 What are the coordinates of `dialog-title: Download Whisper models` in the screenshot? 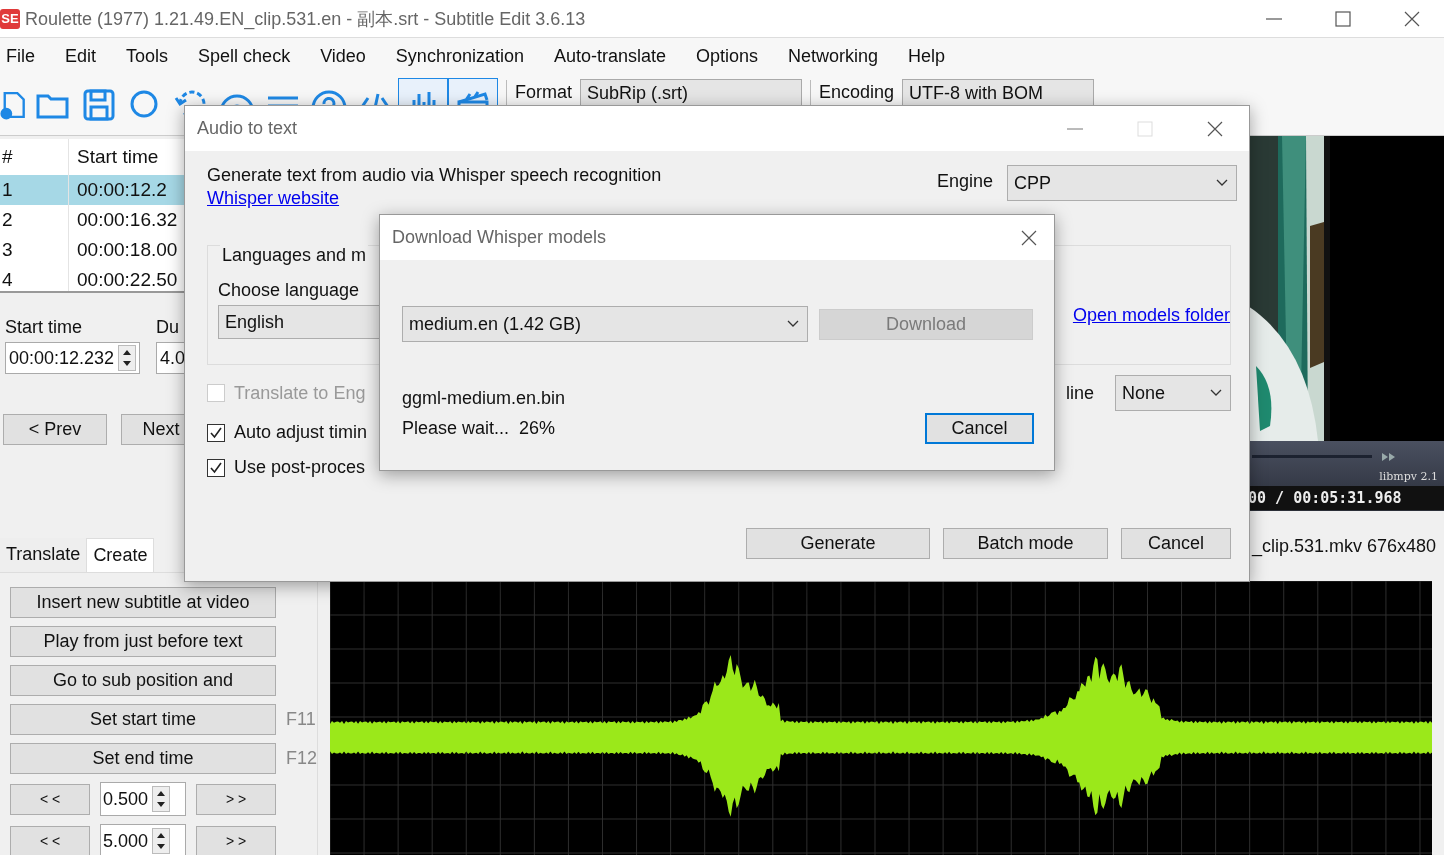 It's located at (499, 237).